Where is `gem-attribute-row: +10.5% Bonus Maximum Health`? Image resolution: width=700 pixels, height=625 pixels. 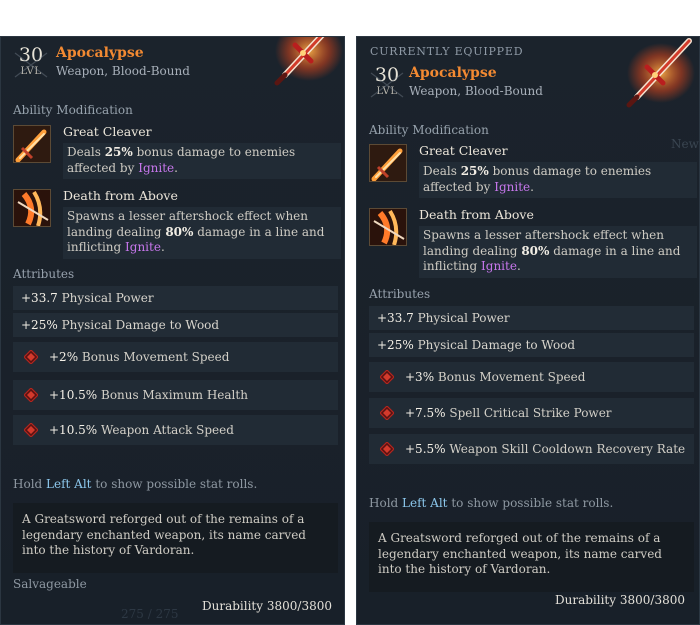 gem-attribute-row: +10.5% Bonus Maximum Health is located at coordinates (175, 395).